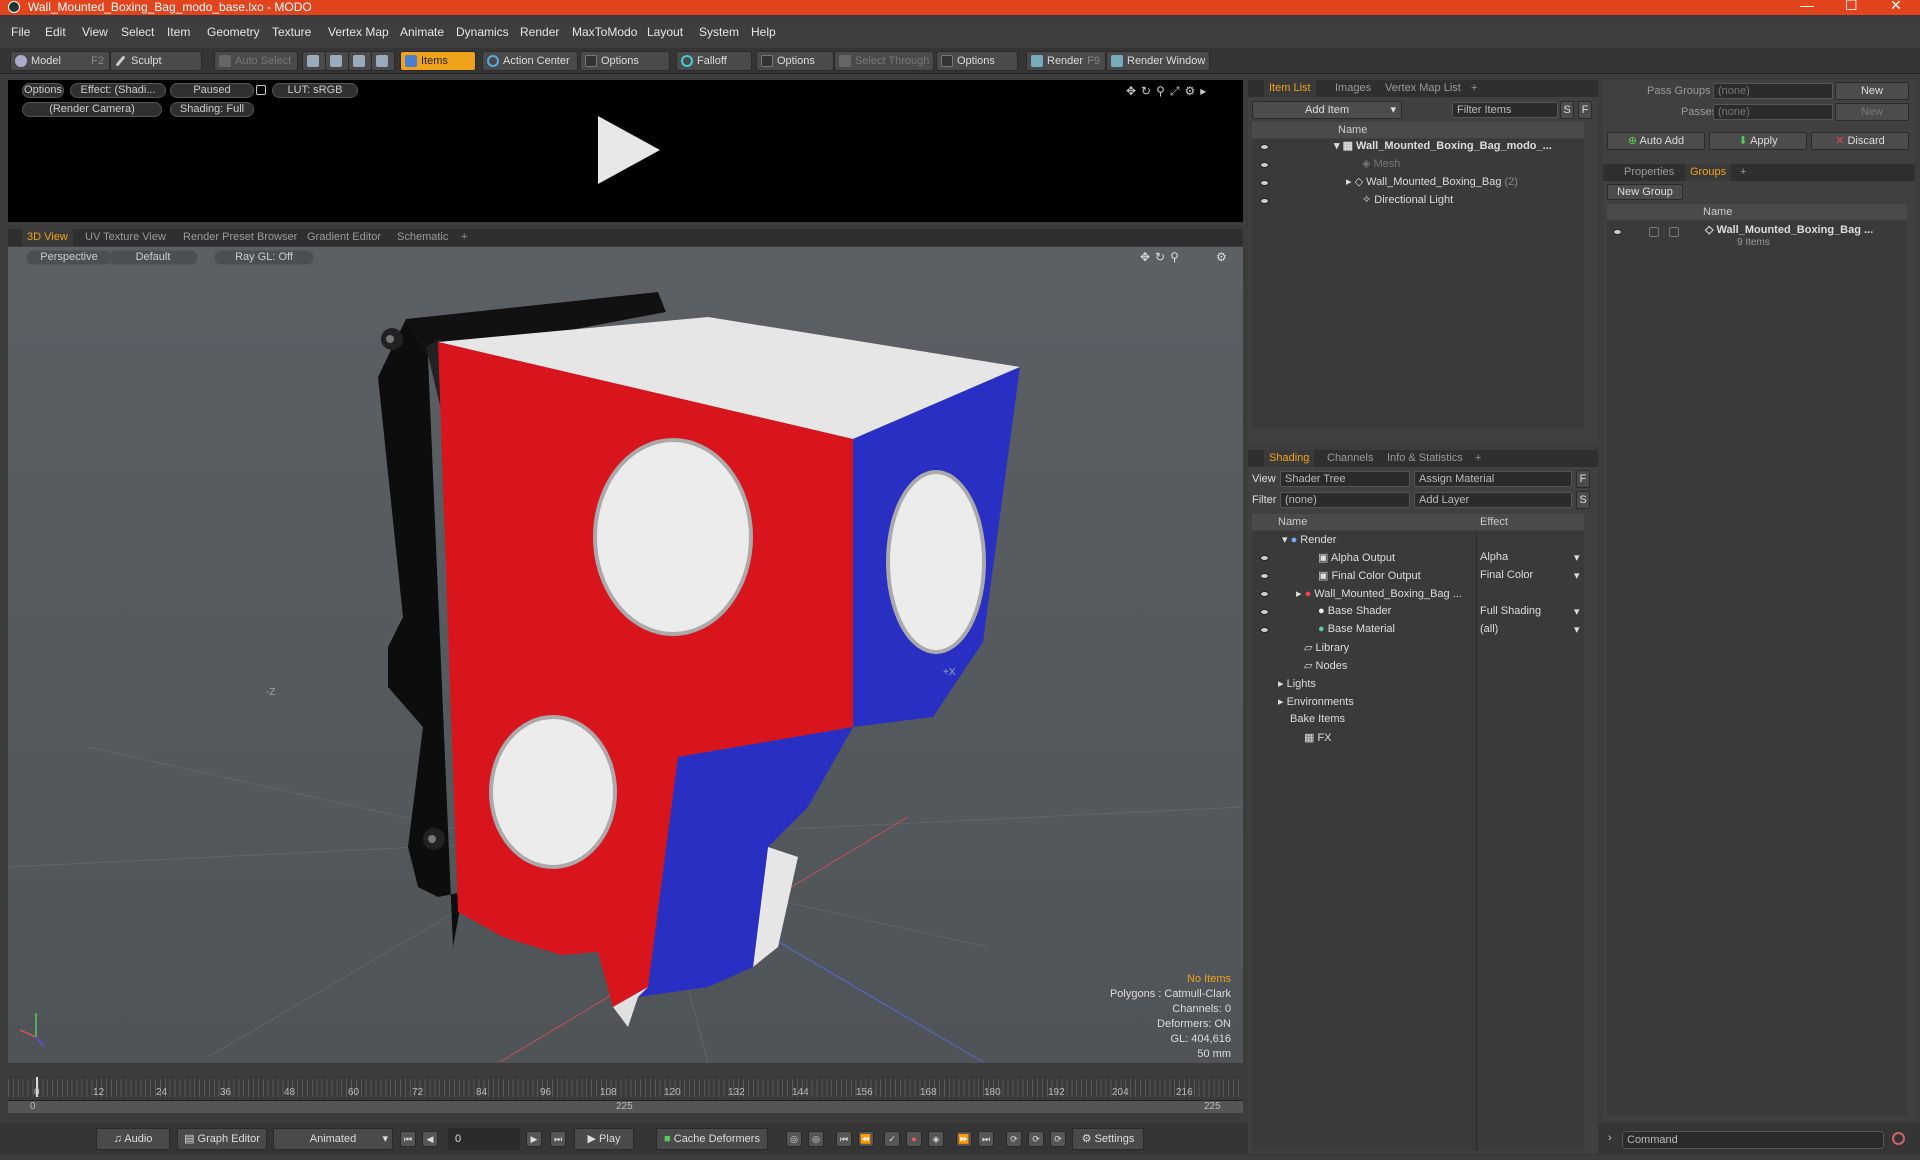 This screenshot has width=1920, height=1160. What do you see at coordinates (1297, 683) in the screenshot?
I see `shader-row-lights: ▸ Lights` at bounding box center [1297, 683].